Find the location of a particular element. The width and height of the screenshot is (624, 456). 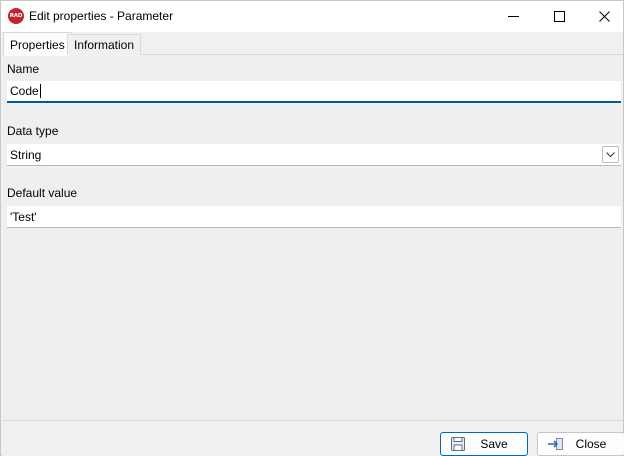

save-button-label: Save is located at coordinates (494, 444).